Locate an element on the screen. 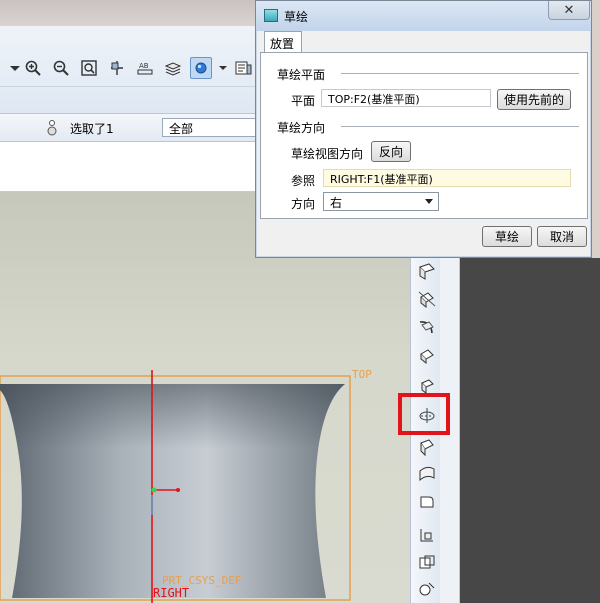 The width and height of the screenshot is (600, 603). datum-label-top: TOP is located at coordinates (362, 374).